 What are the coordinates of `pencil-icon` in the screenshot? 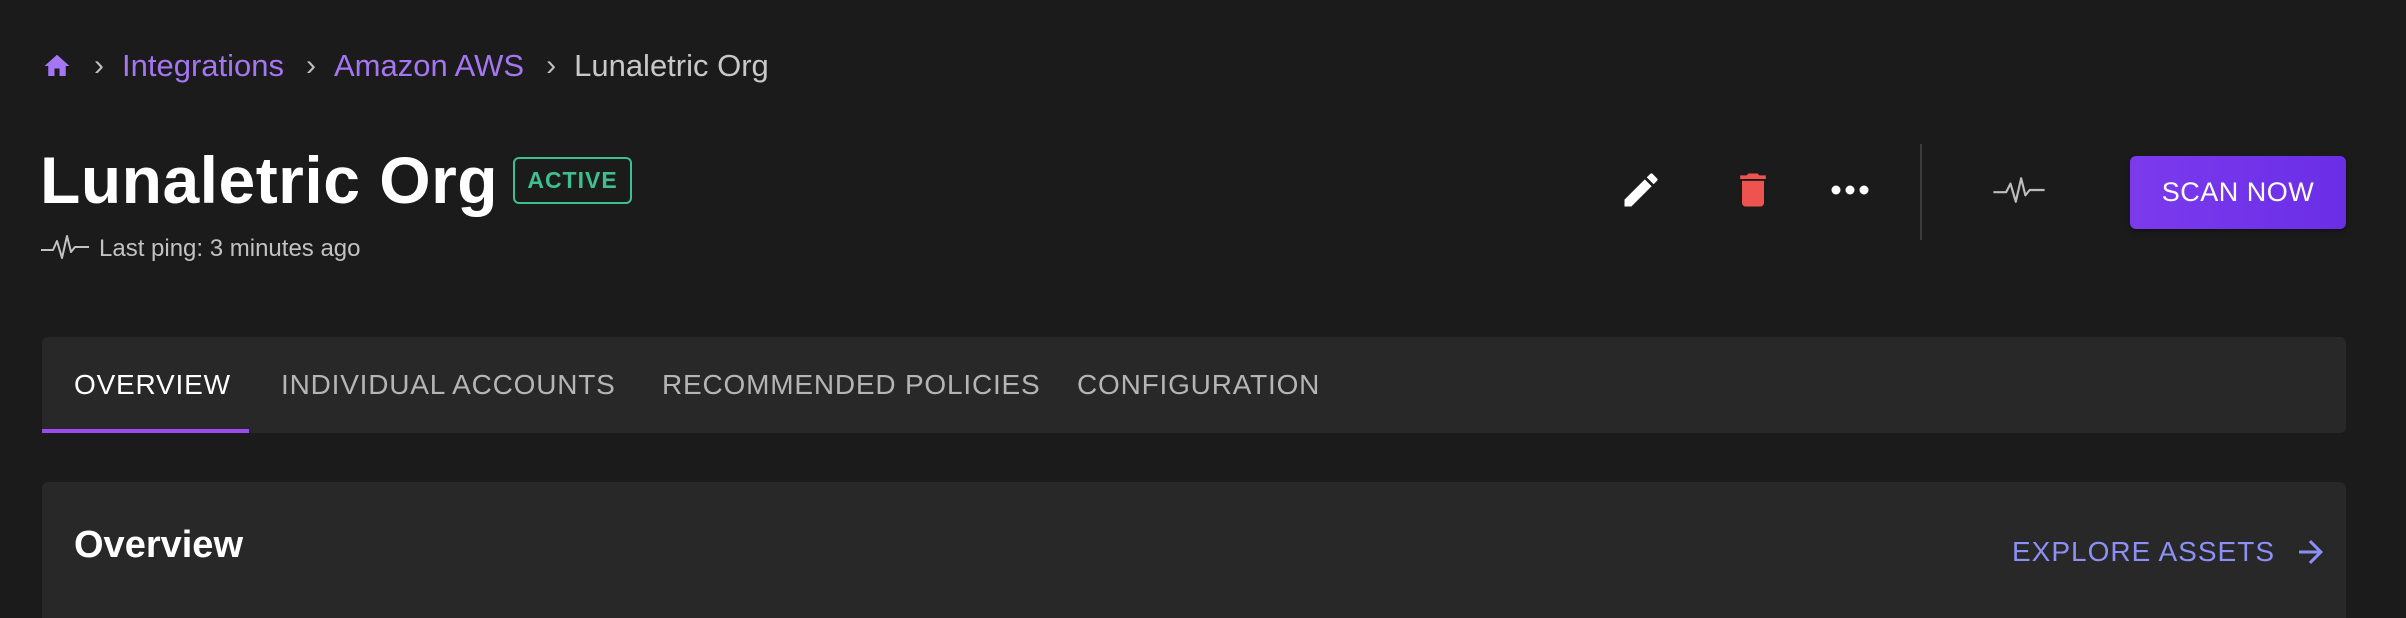 It's located at (1641, 192).